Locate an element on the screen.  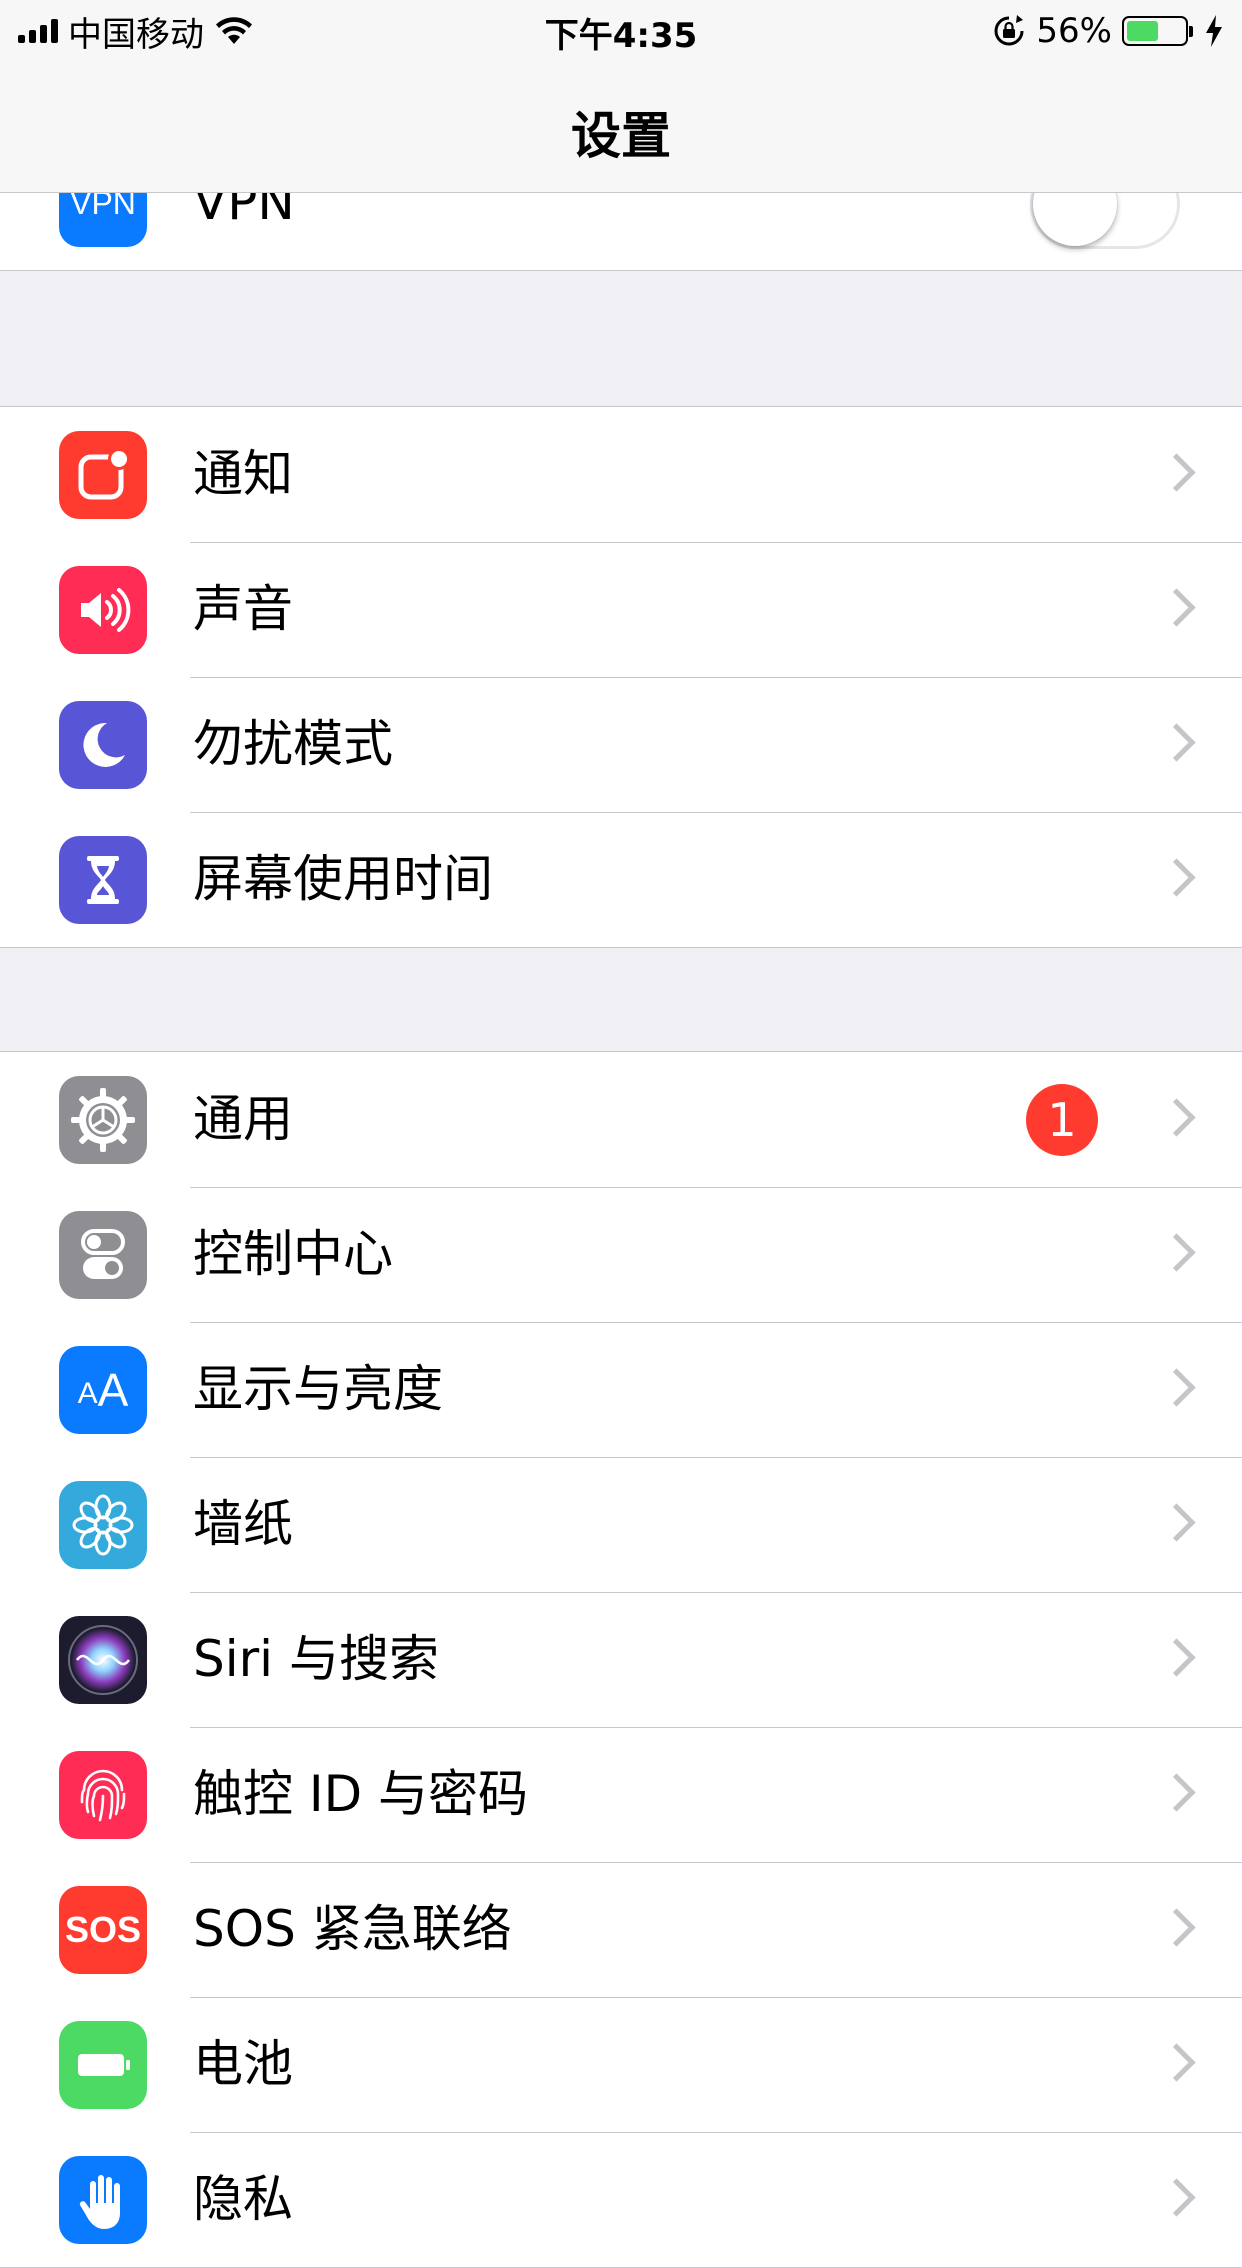
settings-row-sos: SOS SOS 紧急联络 is located at coordinates (621, 1929).